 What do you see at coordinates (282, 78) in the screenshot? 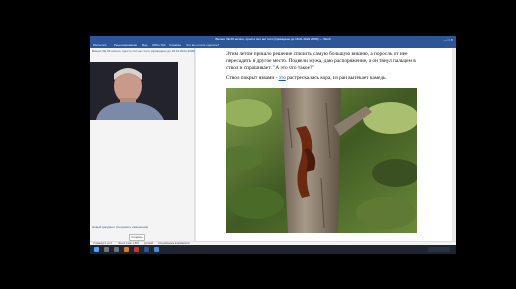
I see `paragraph-2-link: это` at bounding box center [282, 78].